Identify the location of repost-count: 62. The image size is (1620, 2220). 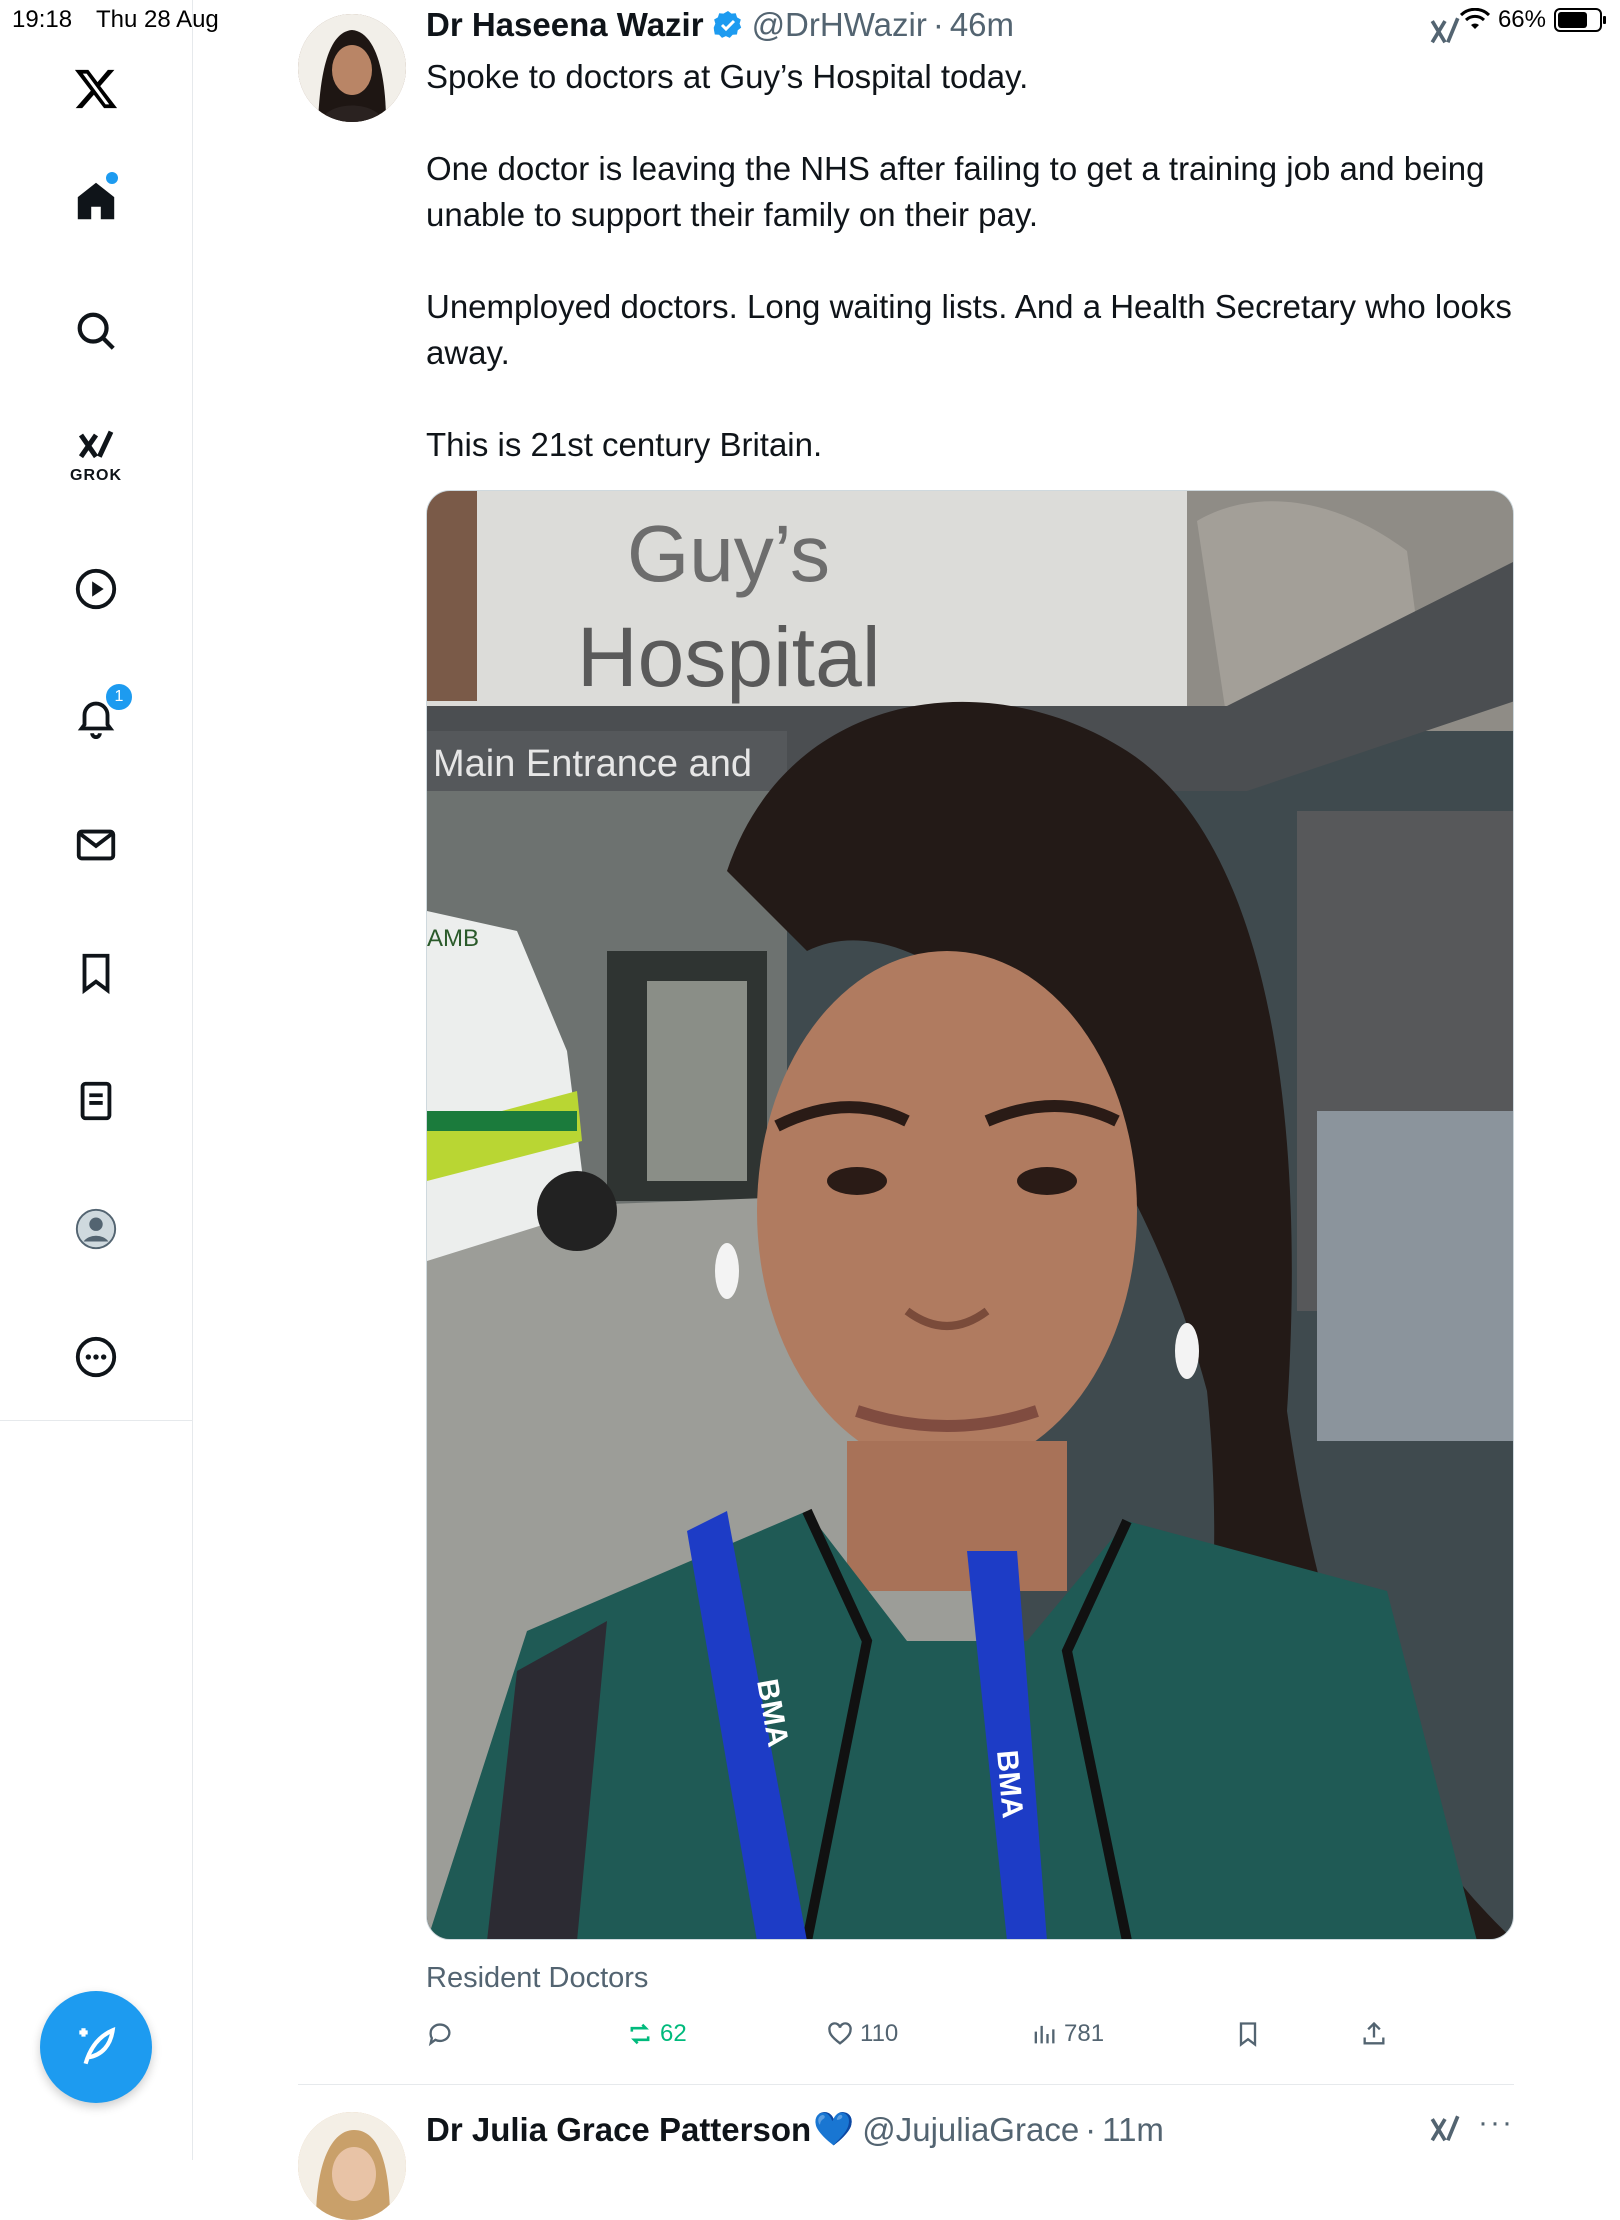
(673, 2033).